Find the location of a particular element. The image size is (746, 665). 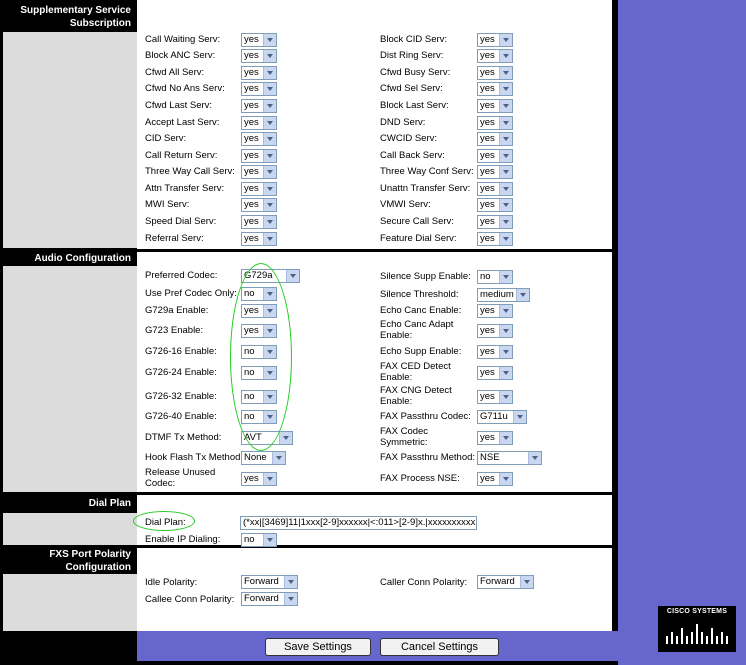

field-label: CWCID Serv: is located at coordinates (408, 138).